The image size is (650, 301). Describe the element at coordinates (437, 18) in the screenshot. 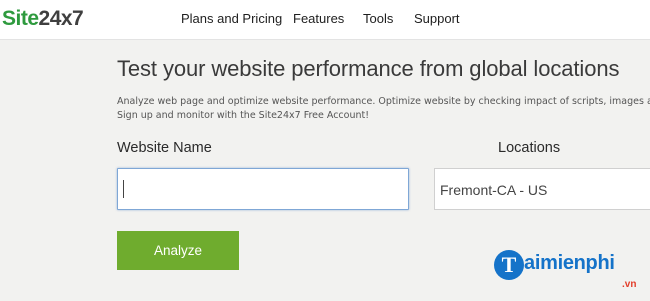

I see `nav-support: Support` at that location.